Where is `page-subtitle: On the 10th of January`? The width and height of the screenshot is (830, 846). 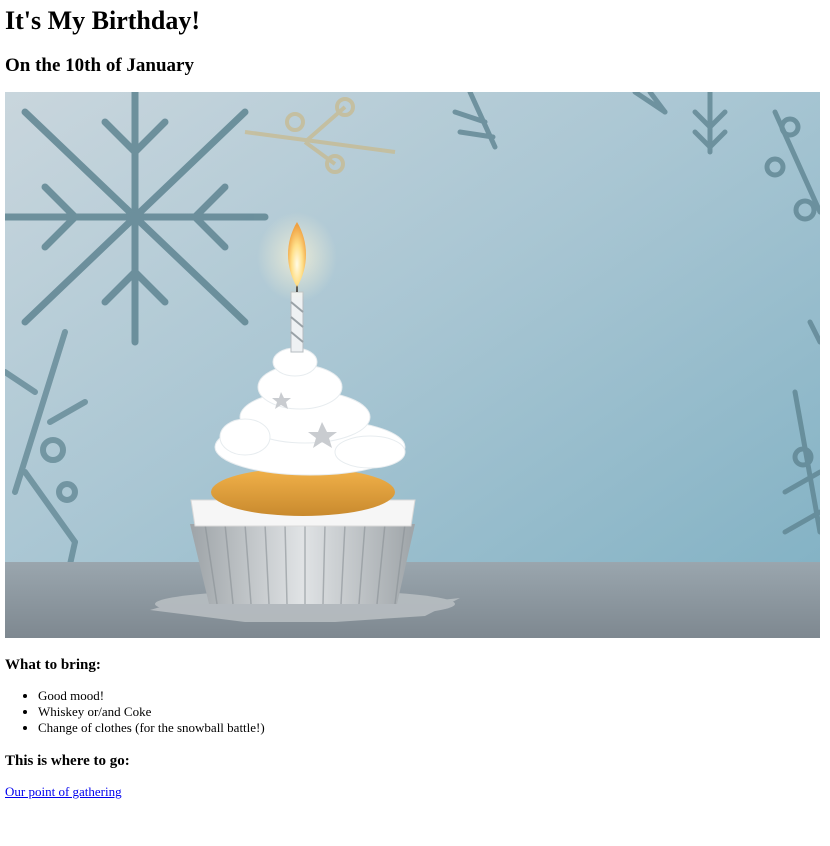
page-subtitle: On the 10th of January is located at coordinates (99, 65).